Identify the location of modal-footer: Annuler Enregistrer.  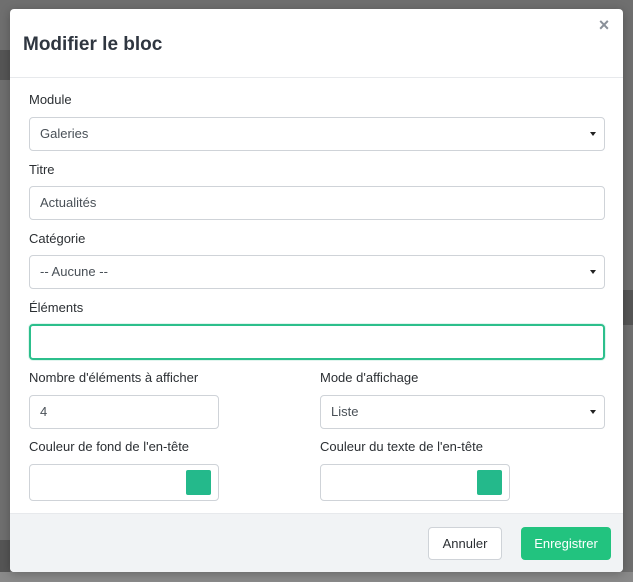
(316, 542).